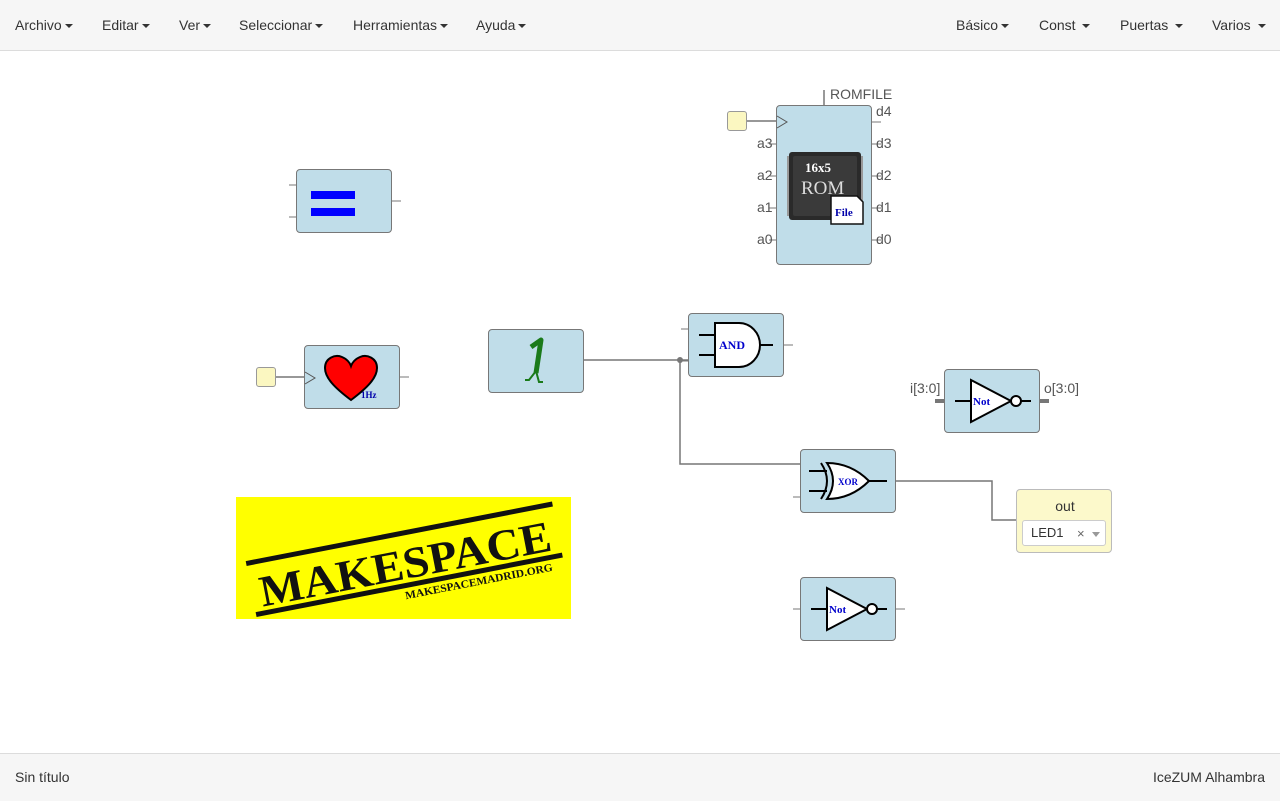  Describe the element at coordinates (1047, 532) in the screenshot. I see `output-pin-value: LED1` at that location.